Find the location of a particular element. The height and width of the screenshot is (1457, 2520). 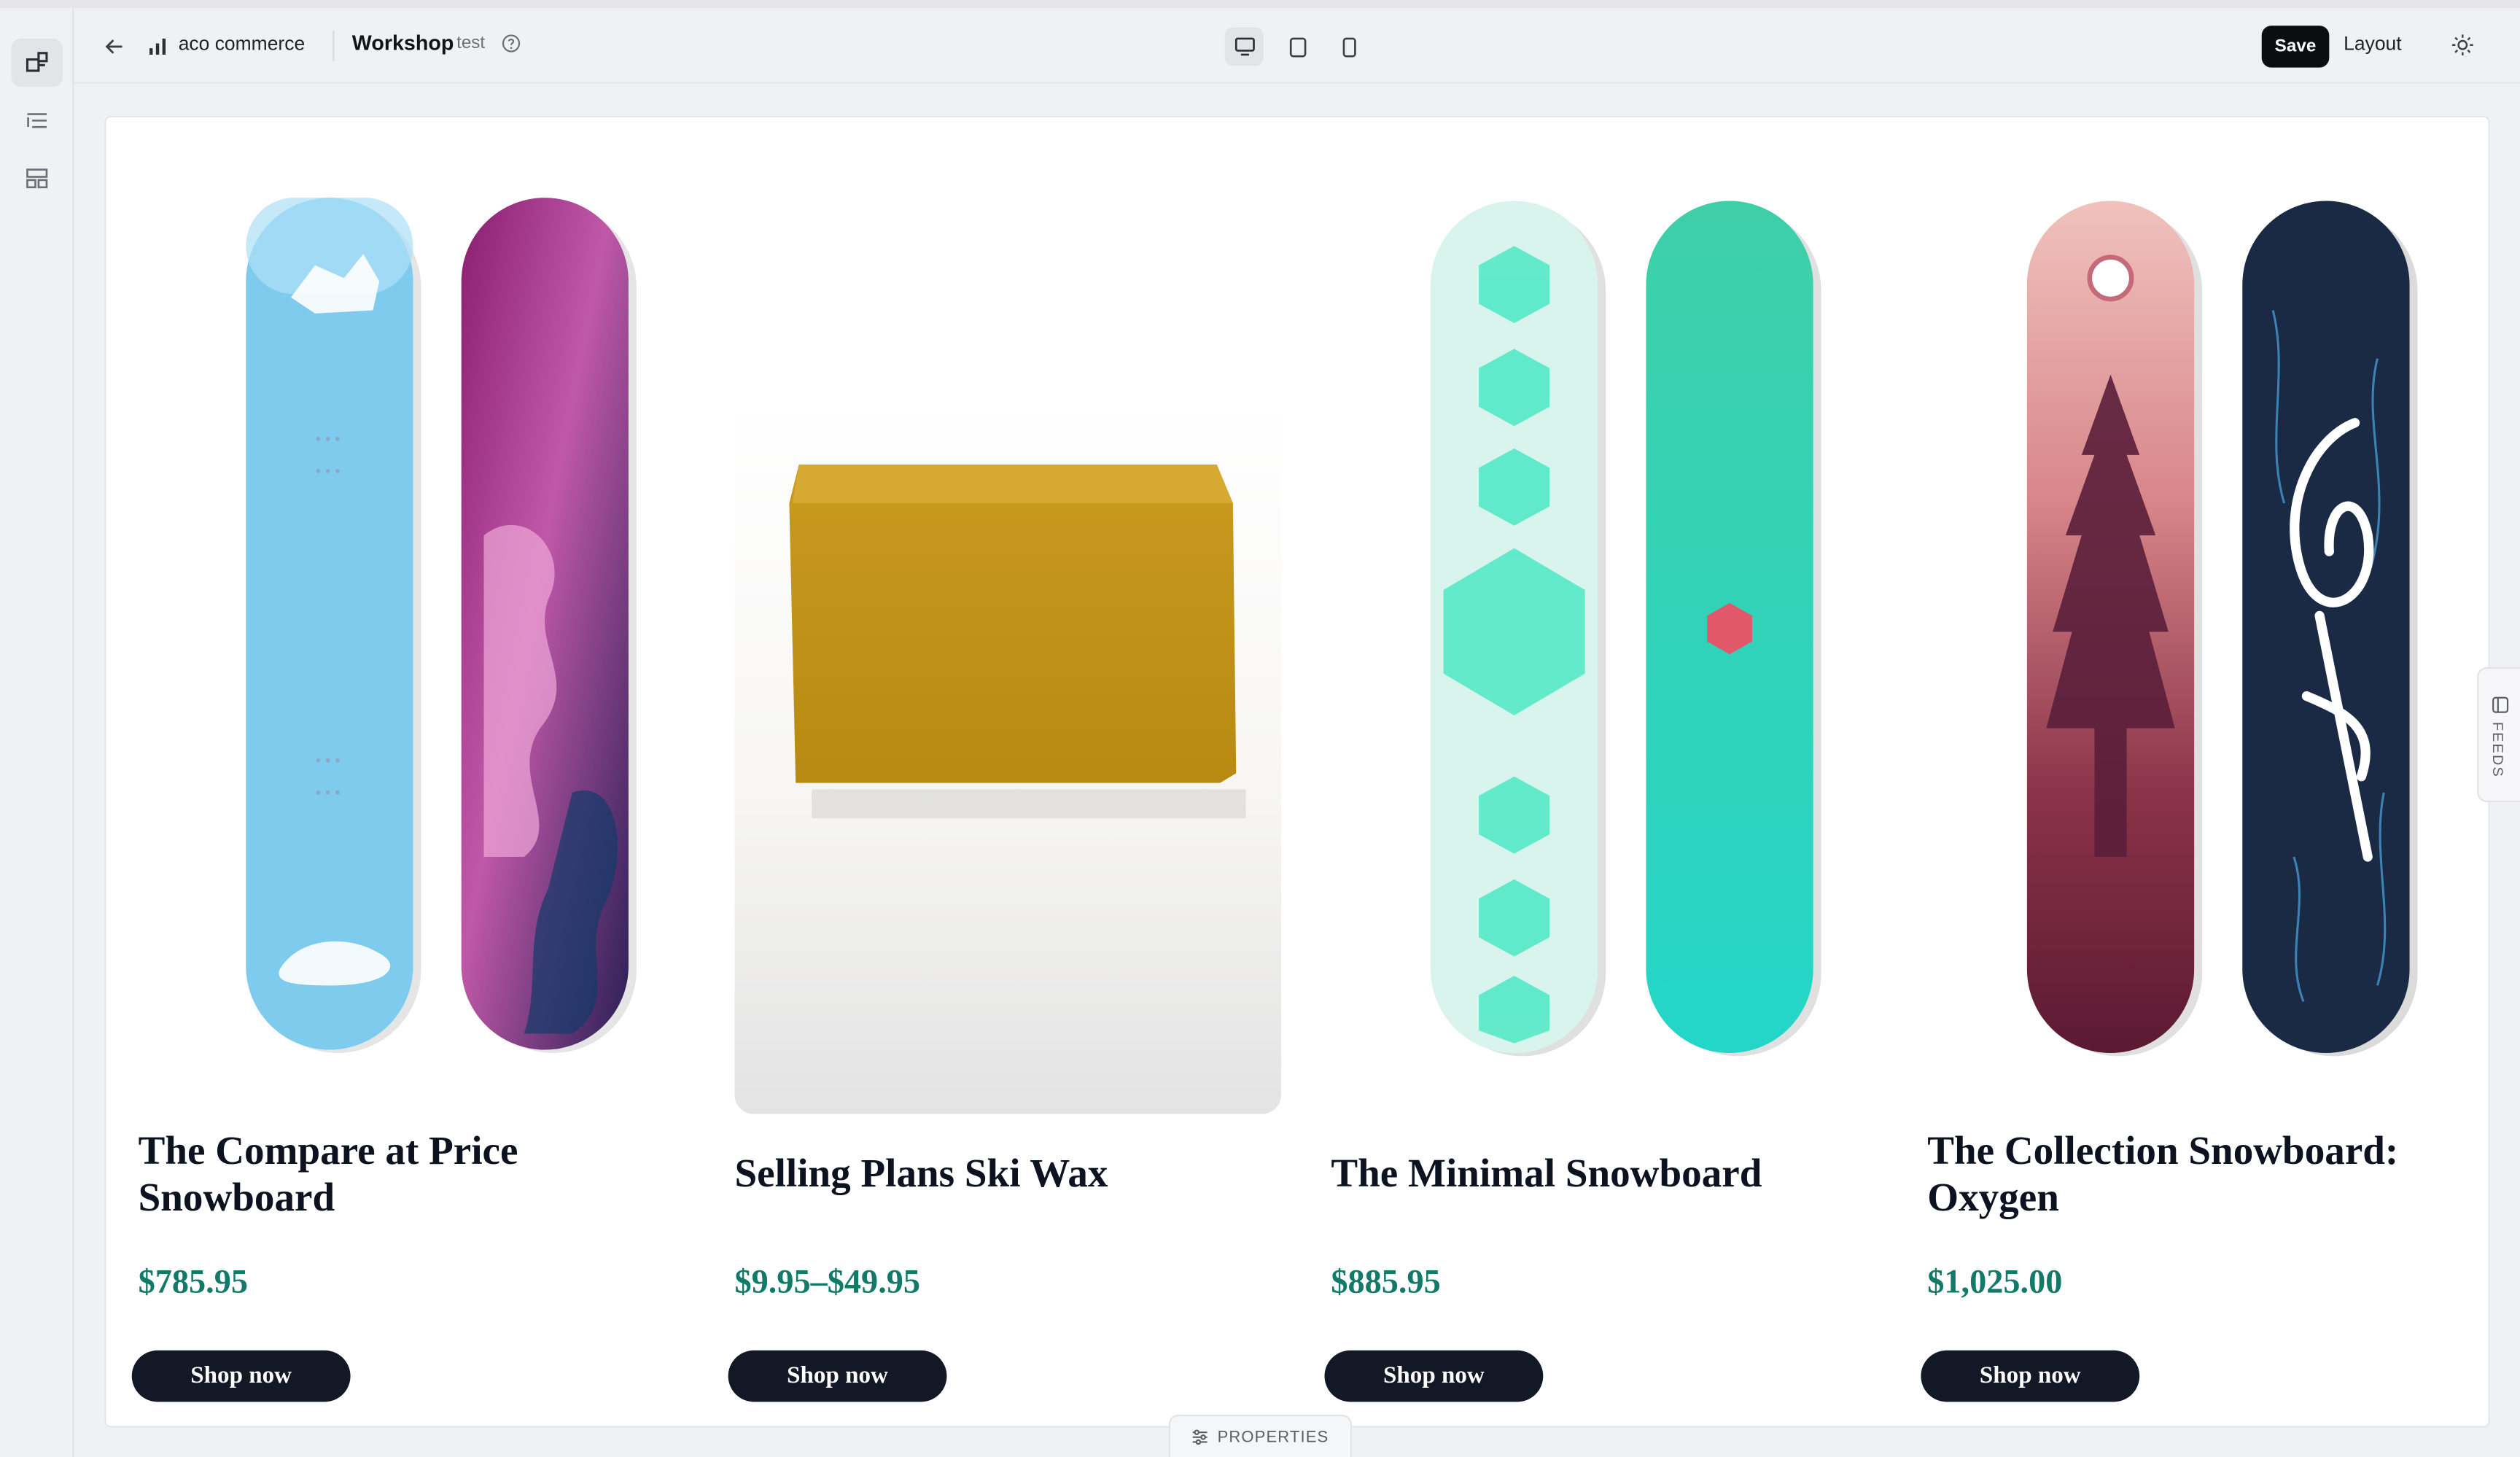

product-title: The Compare at Price Snowboard is located at coordinates (412, 1175).